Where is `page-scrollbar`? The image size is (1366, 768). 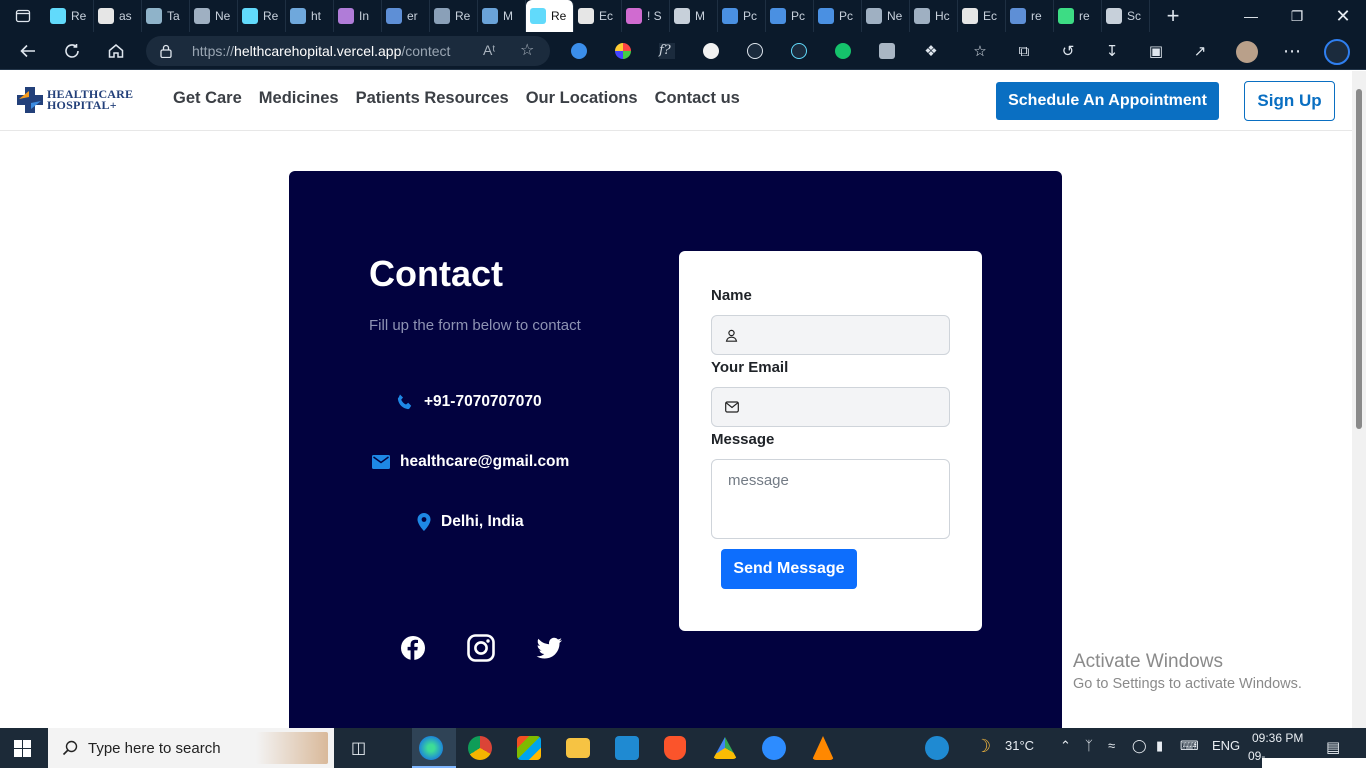 page-scrollbar is located at coordinates (1359, 399).